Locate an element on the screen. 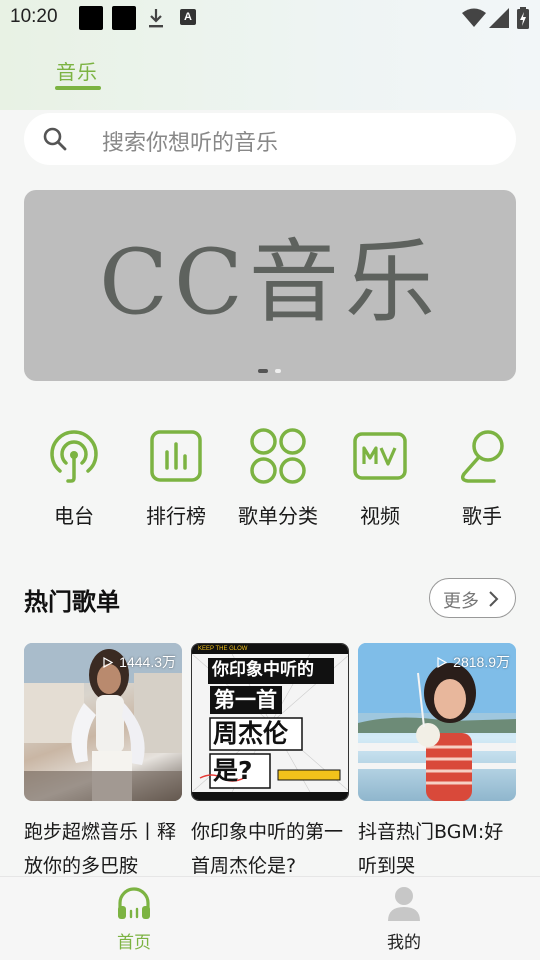  category-chart: 排行榜 is located at coordinates (176, 477).